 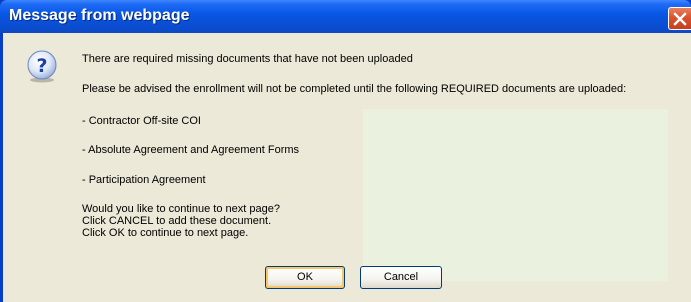 What do you see at coordinates (345, 16) in the screenshot?
I see `title-bar: Message from webpage` at bounding box center [345, 16].